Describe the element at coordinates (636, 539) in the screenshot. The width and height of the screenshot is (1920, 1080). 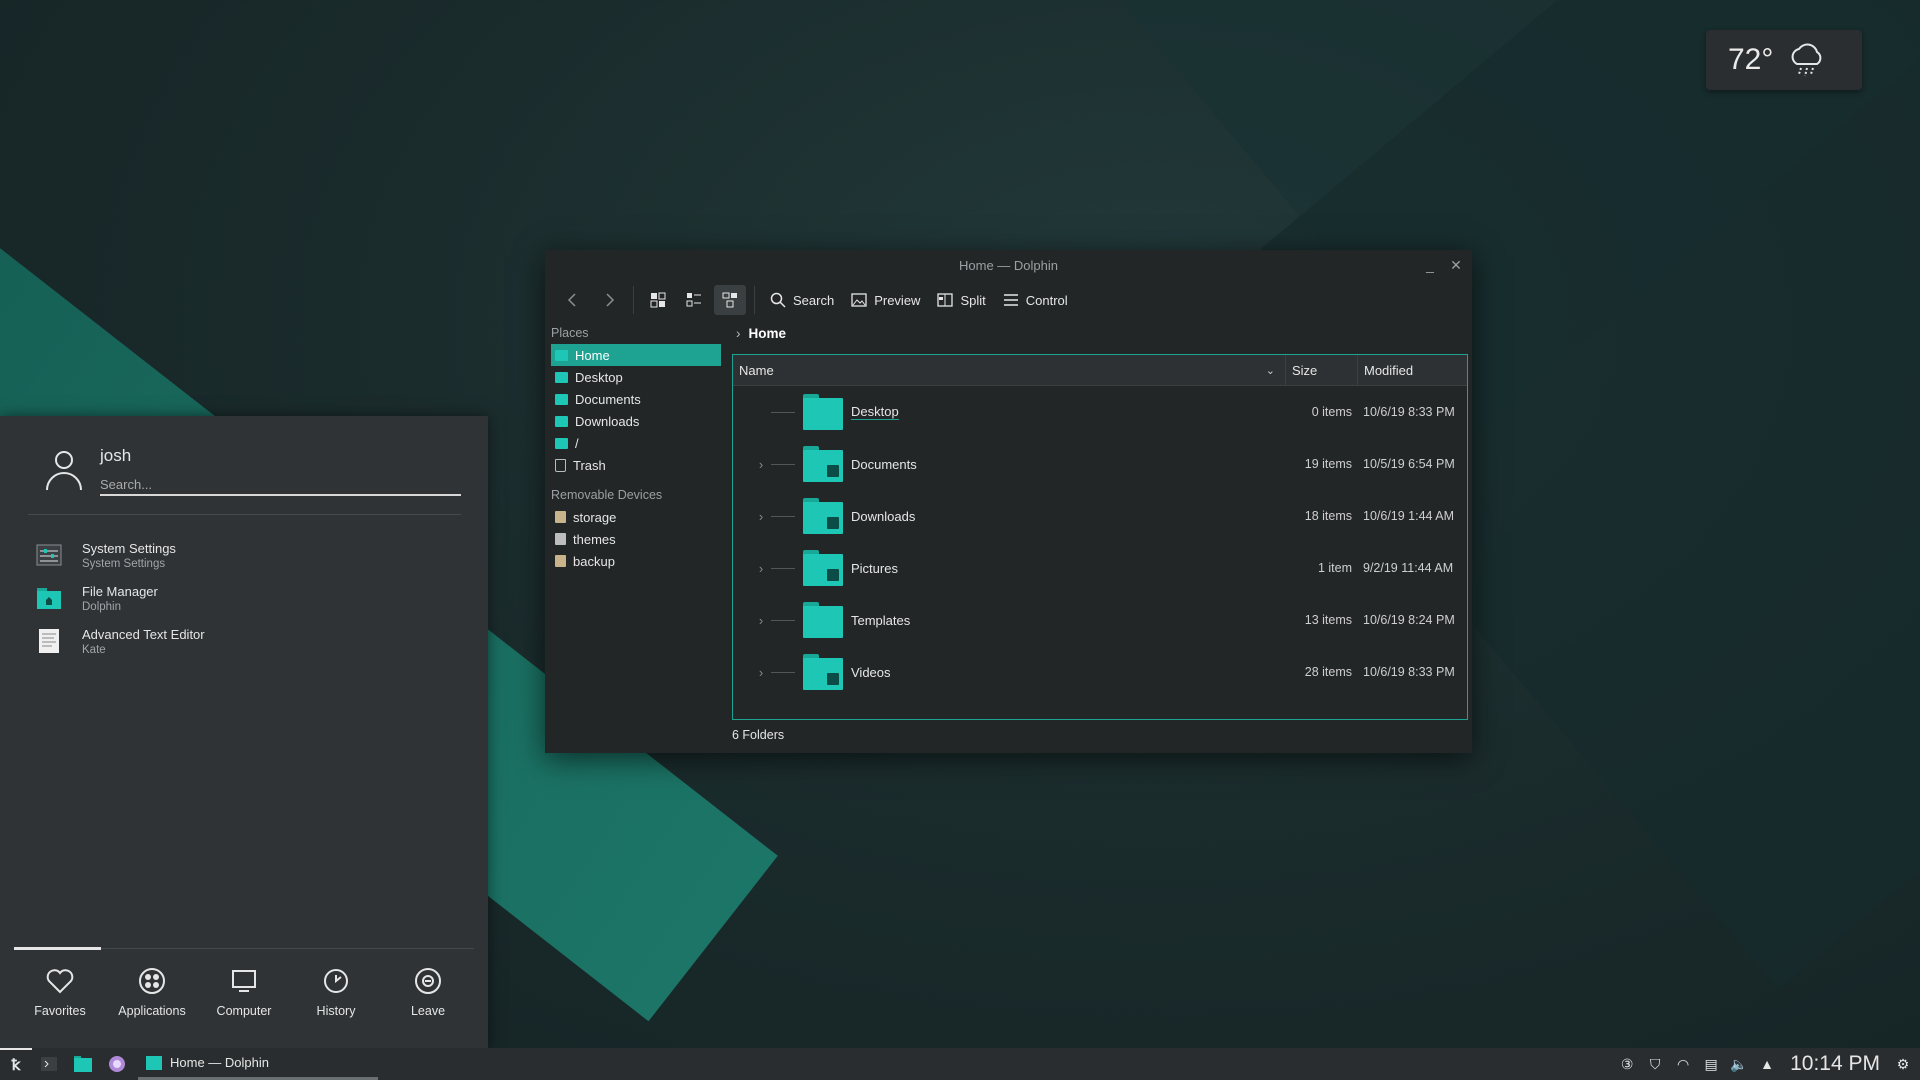
I see `device-themes: themes` at that location.